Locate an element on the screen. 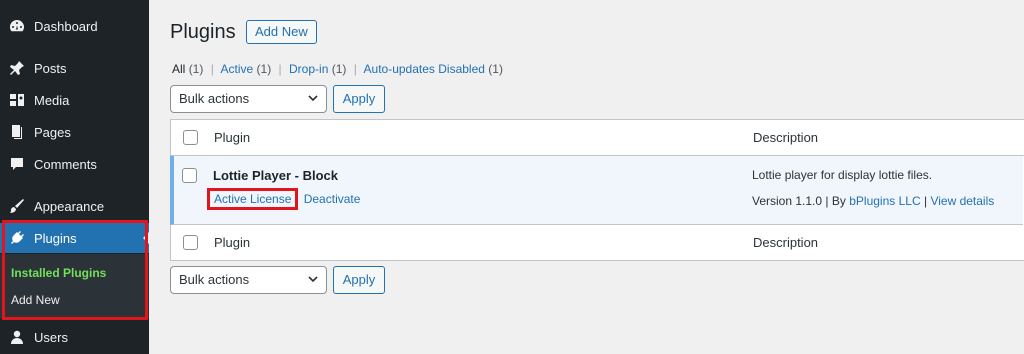 The width and height of the screenshot is (1024, 354). sidebar-item-pages: Pages is located at coordinates (74, 132).